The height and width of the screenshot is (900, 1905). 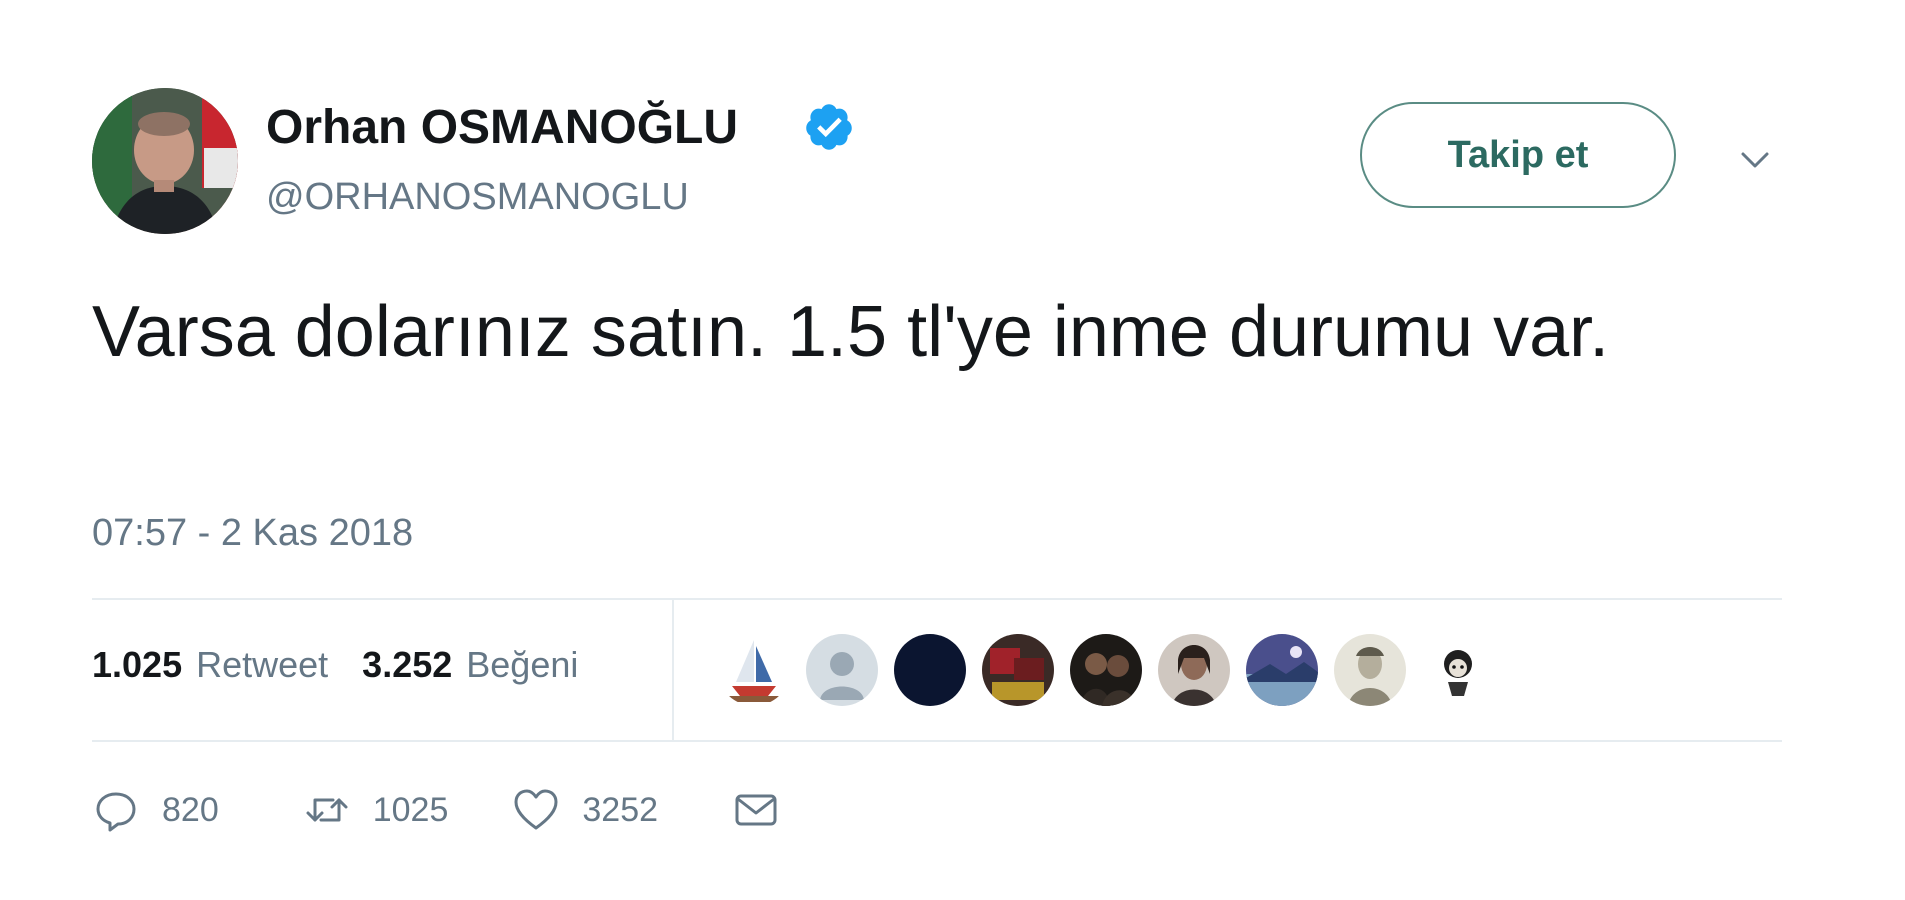 I want to click on retweet-button: 1025, so click(x=376, y=810).